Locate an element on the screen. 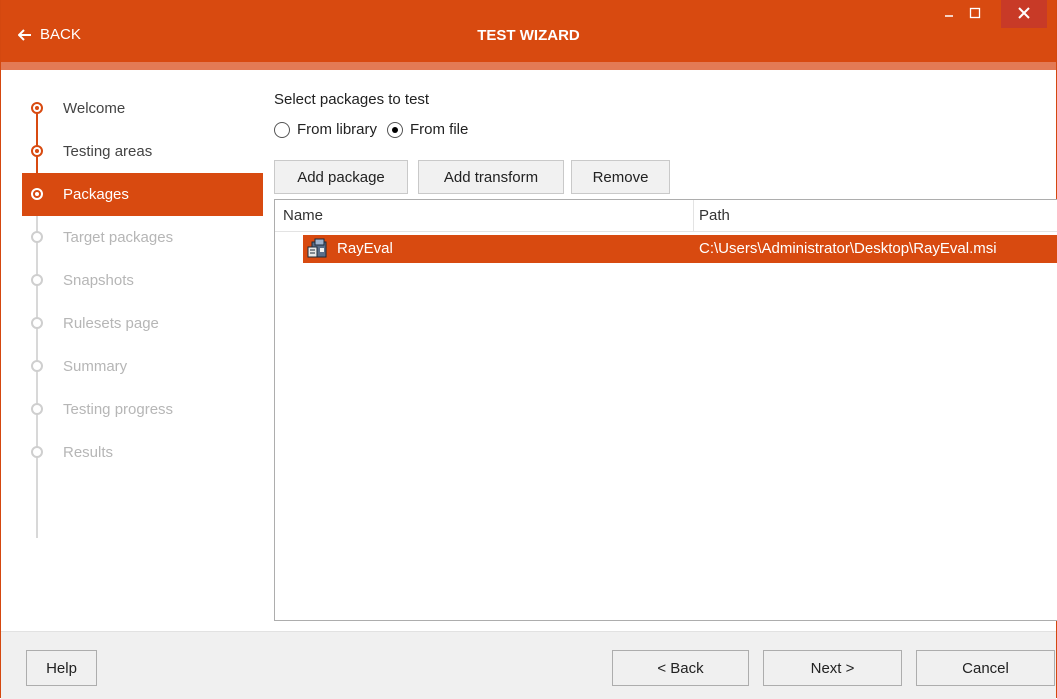 The image size is (1057, 699). package-name-cell: RayEval is located at coordinates (365, 248).